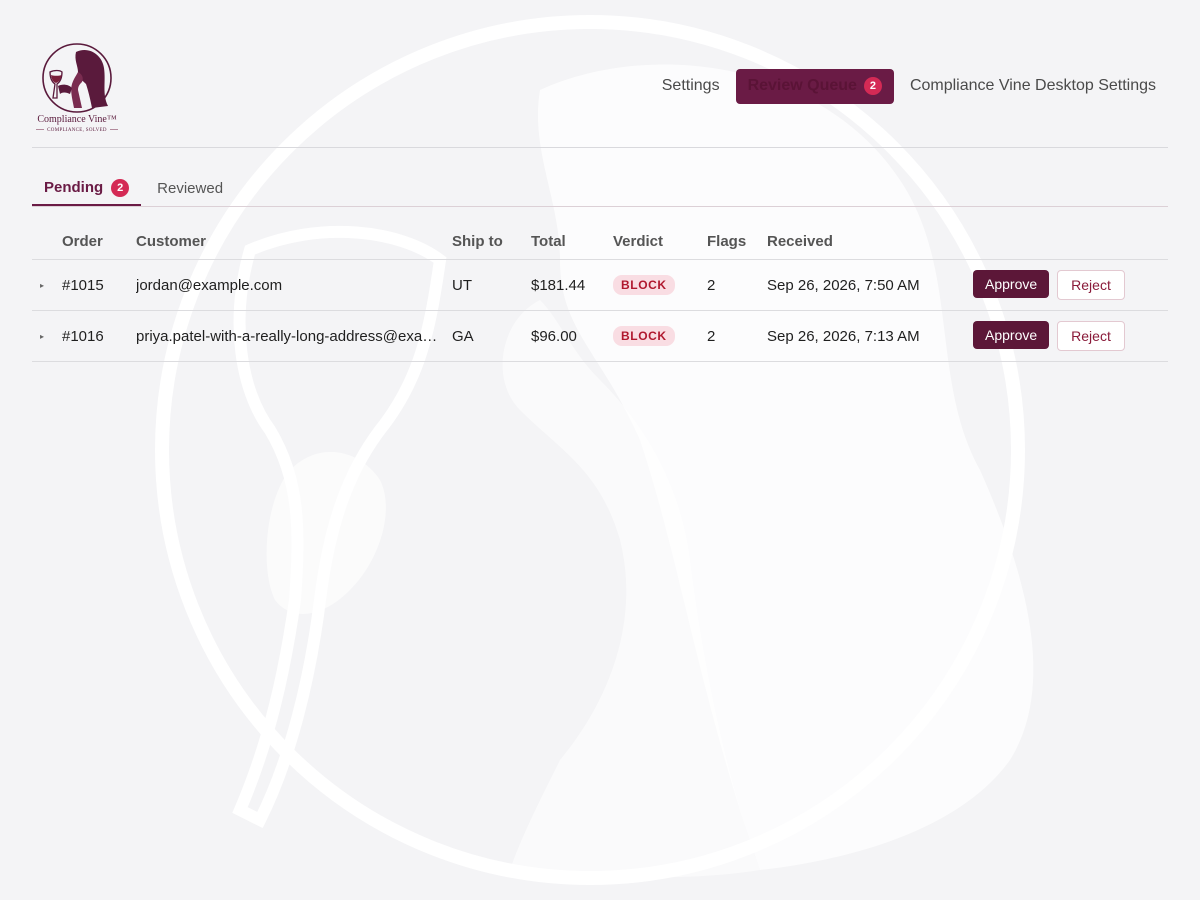 The height and width of the screenshot is (900, 1200). I want to click on header-customer: Customer, so click(171, 241).